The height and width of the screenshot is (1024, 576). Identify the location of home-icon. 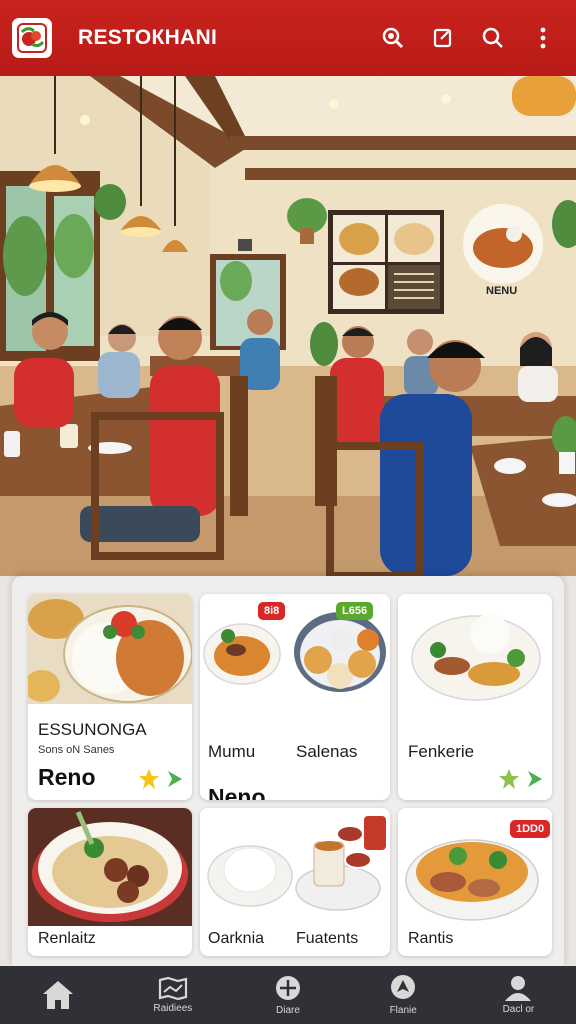
(57, 995).